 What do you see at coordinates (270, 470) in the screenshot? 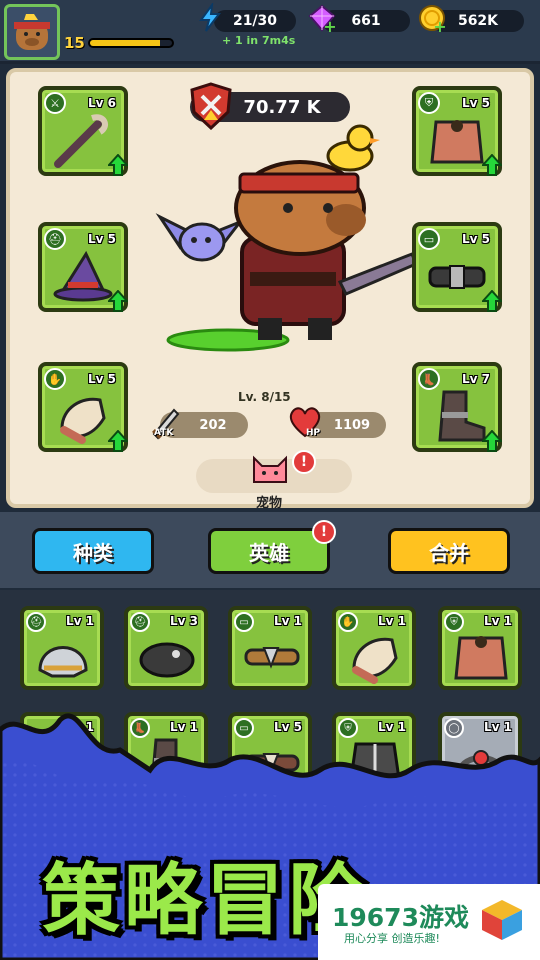
I see `cat-pet-icon` at bounding box center [270, 470].